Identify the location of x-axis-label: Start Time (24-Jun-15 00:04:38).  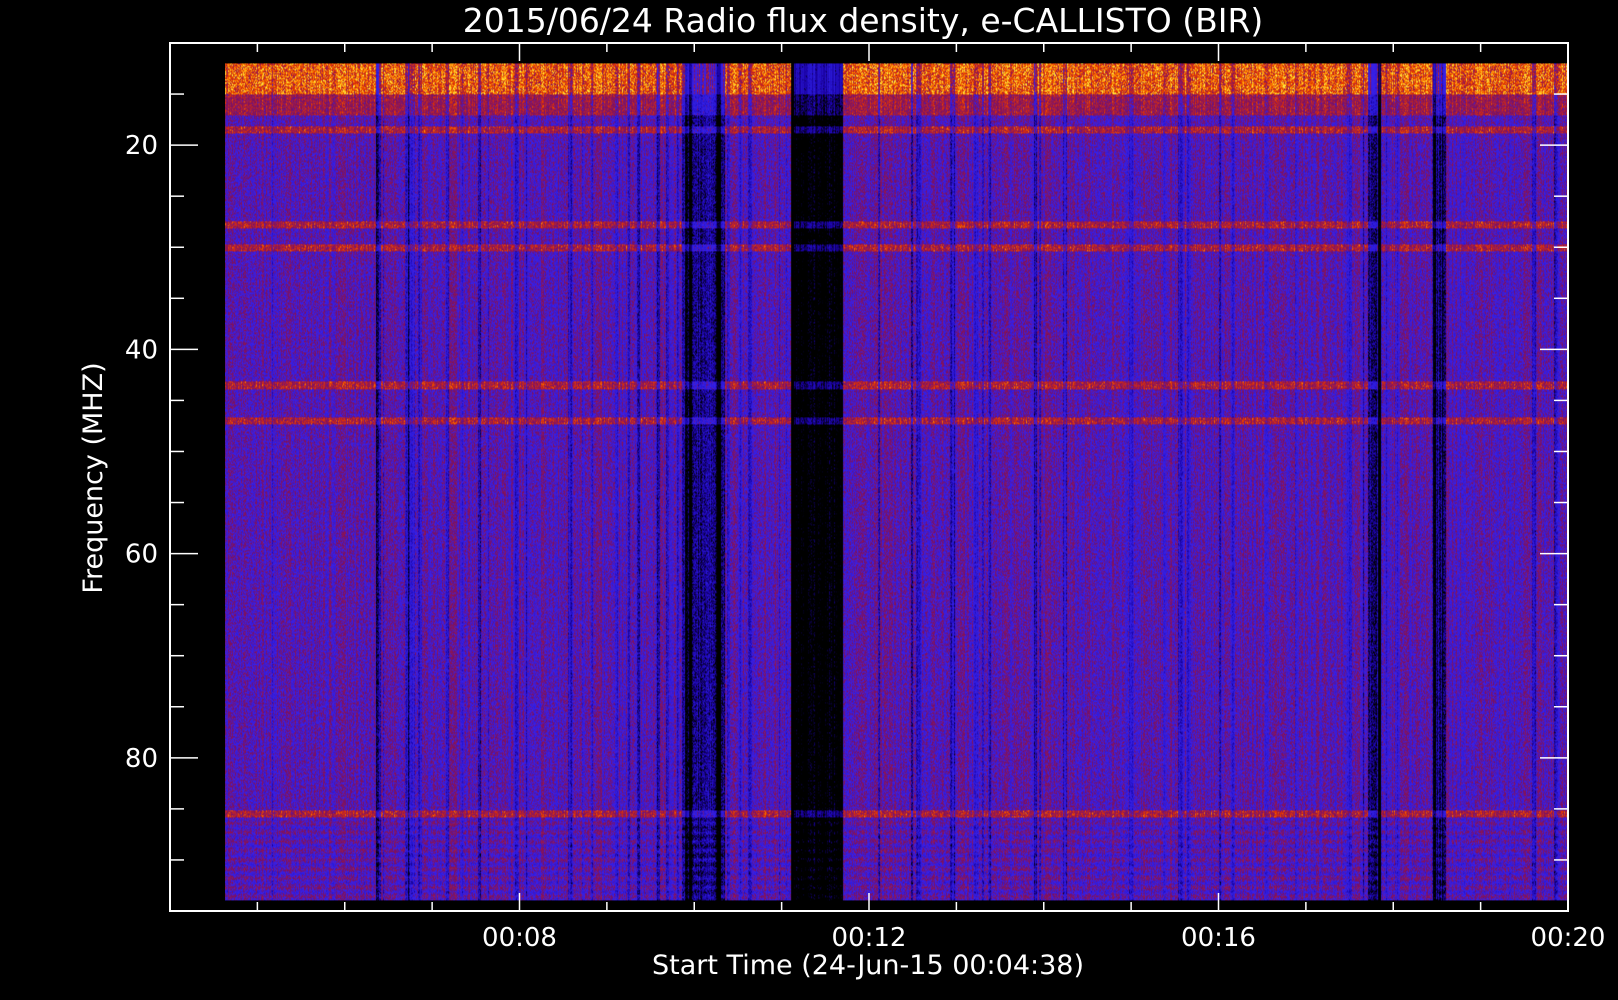
(868, 965).